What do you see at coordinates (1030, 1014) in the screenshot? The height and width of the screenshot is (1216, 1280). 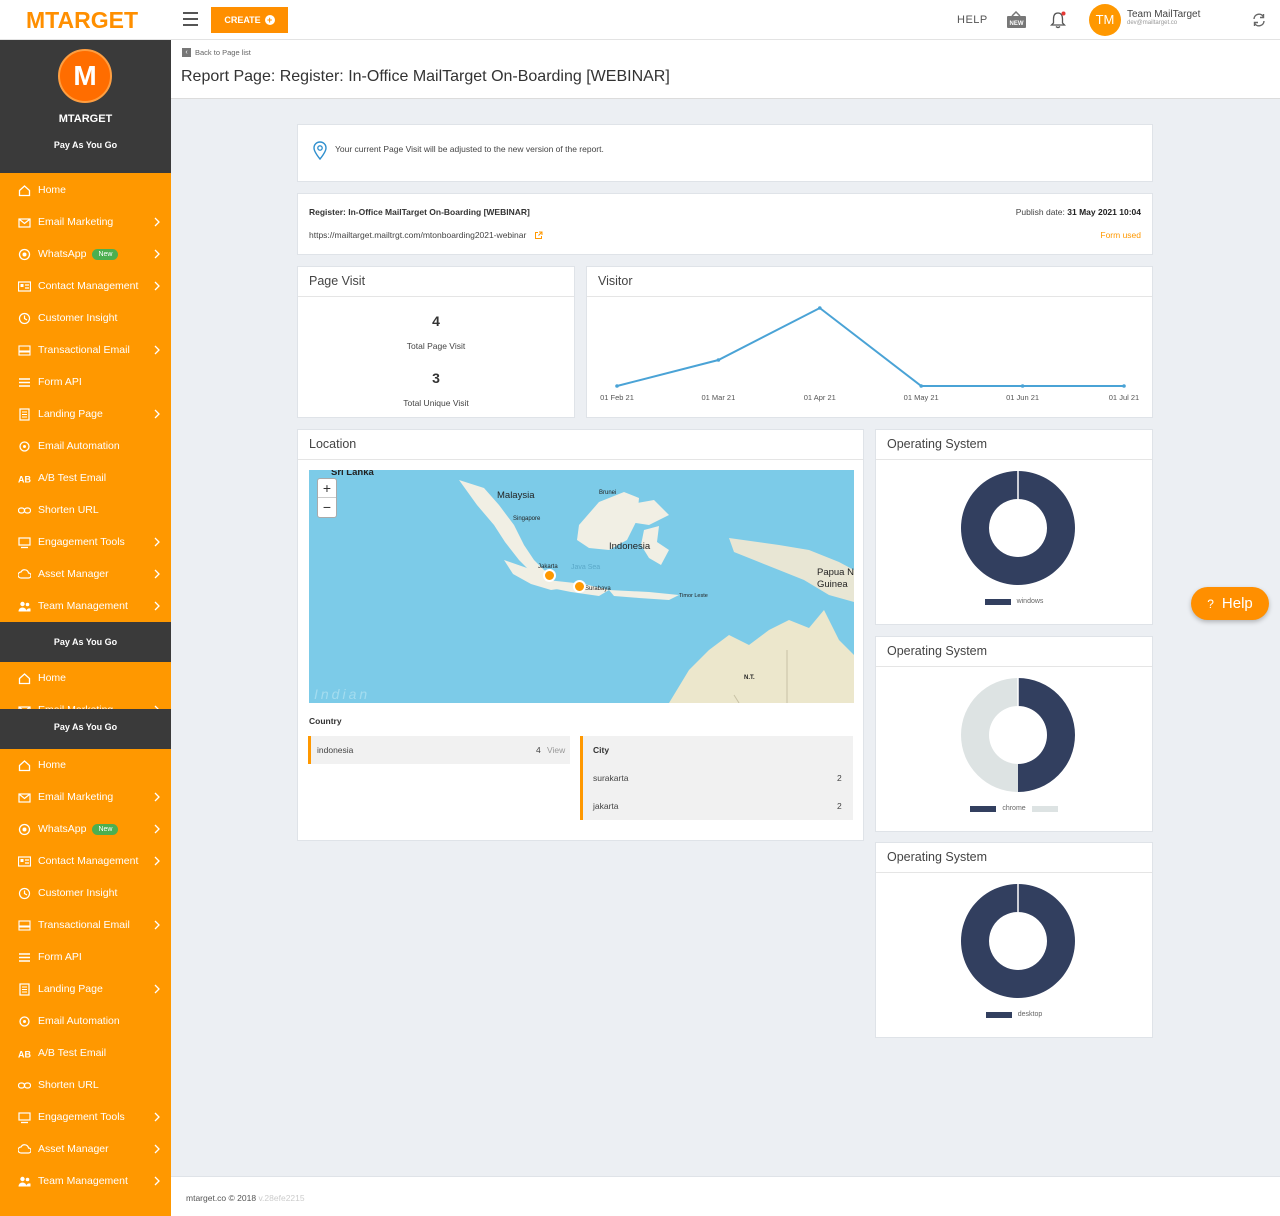 I see `legend-label: desktop` at bounding box center [1030, 1014].